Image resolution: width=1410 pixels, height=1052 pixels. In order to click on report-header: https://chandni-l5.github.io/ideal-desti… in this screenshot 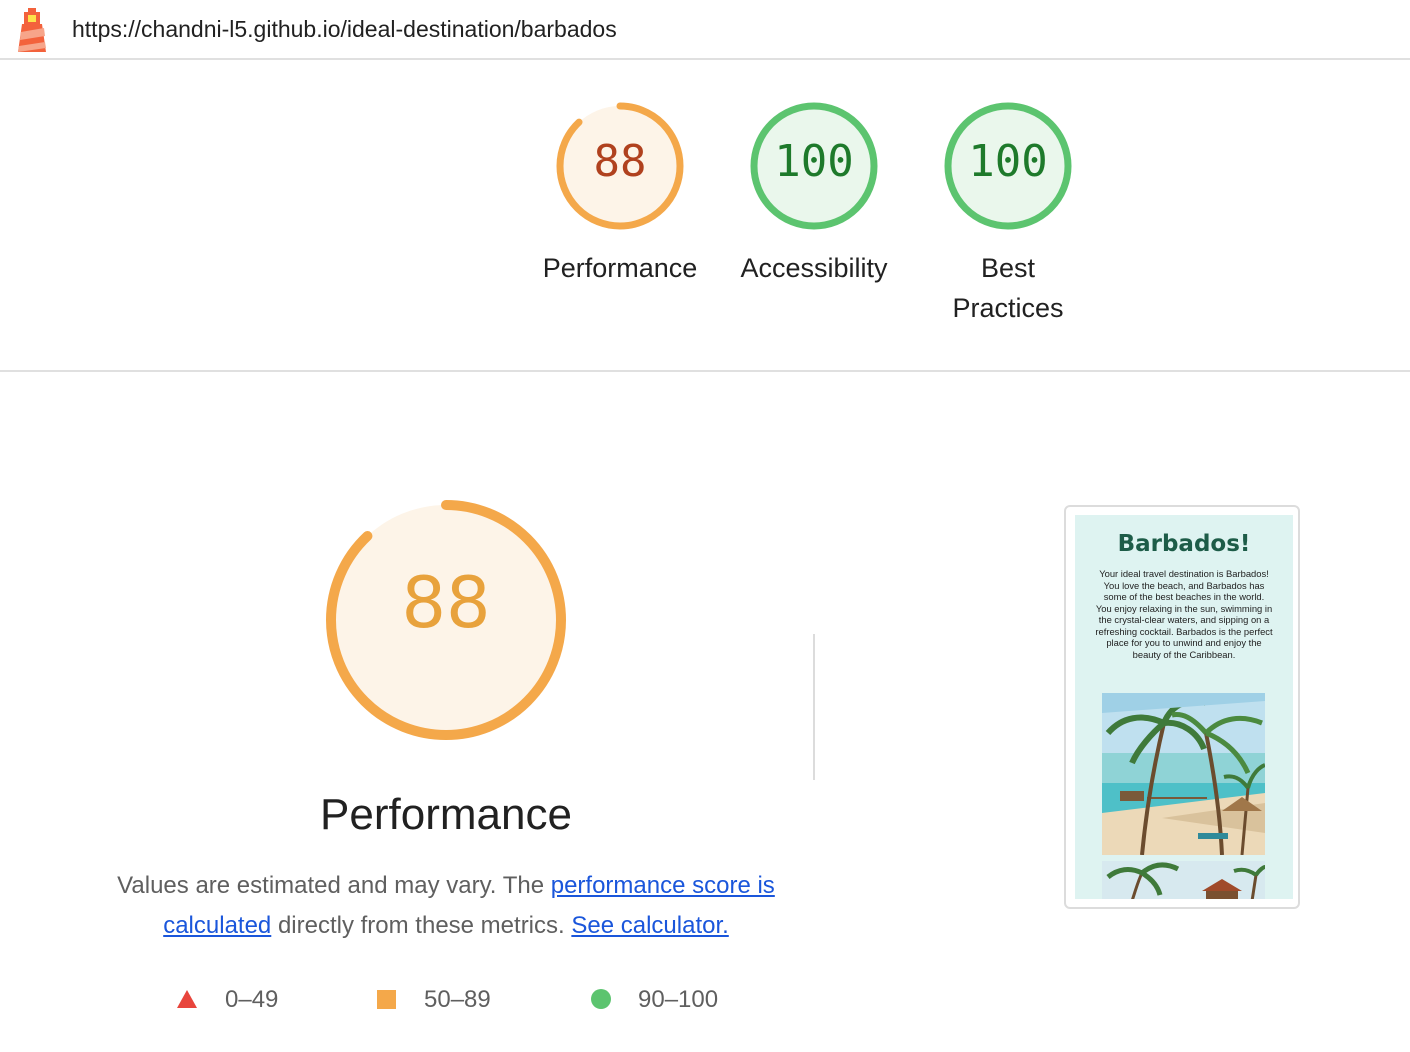, I will do `click(705, 30)`.